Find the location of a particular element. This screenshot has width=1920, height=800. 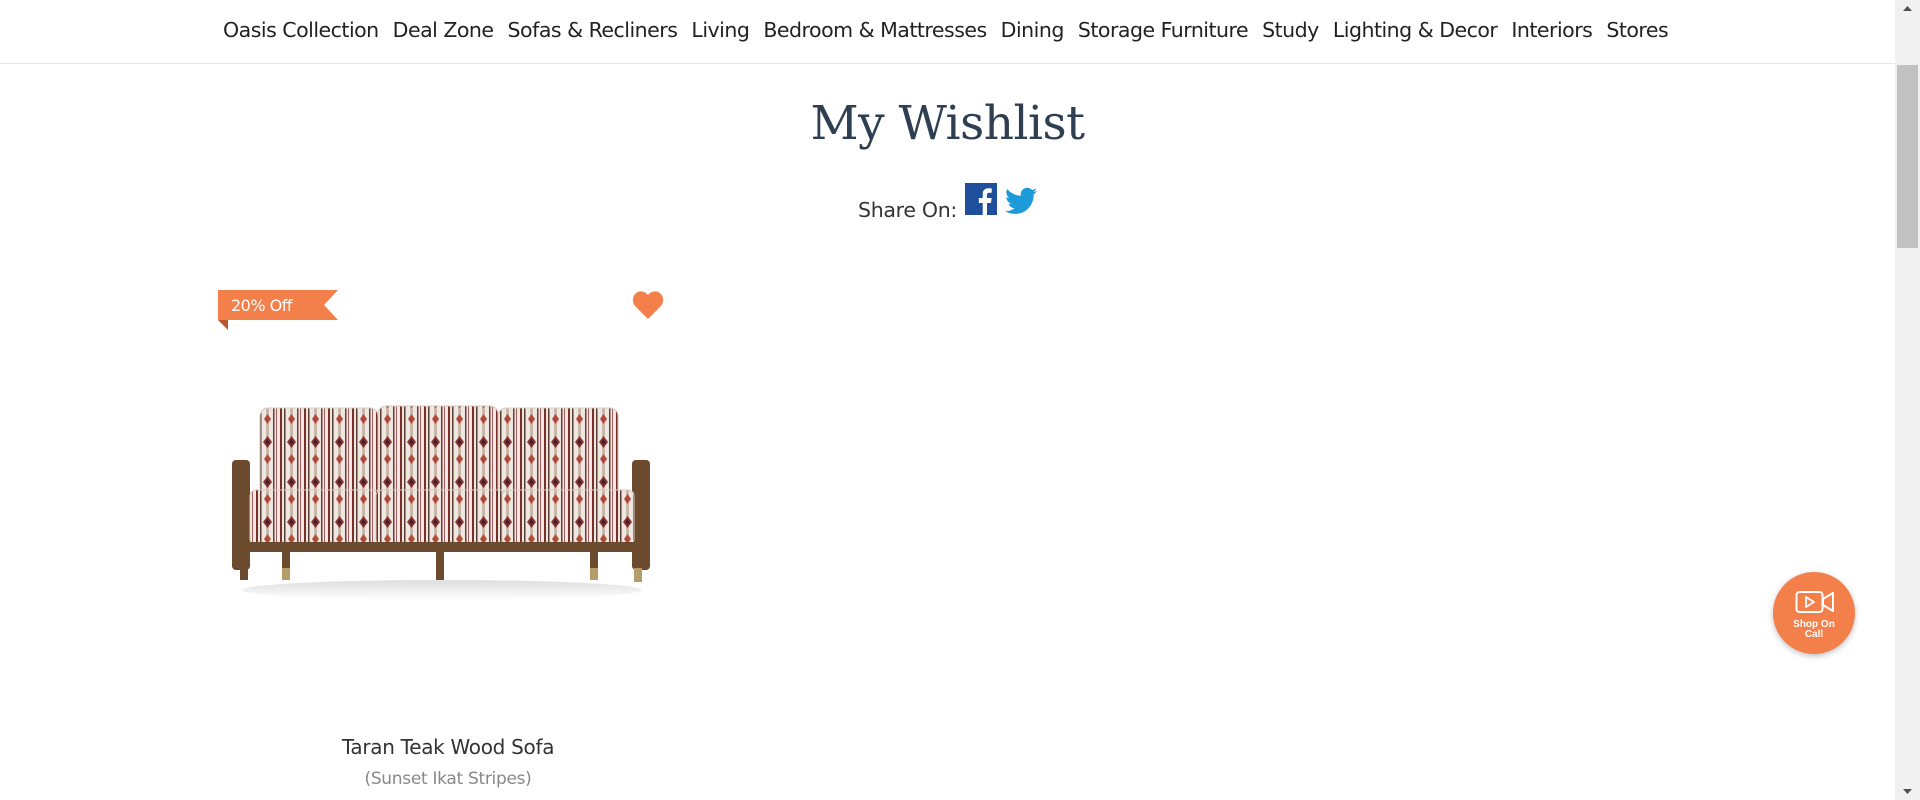

shop-on-call-button: Shop On Call is located at coordinates (1814, 613).